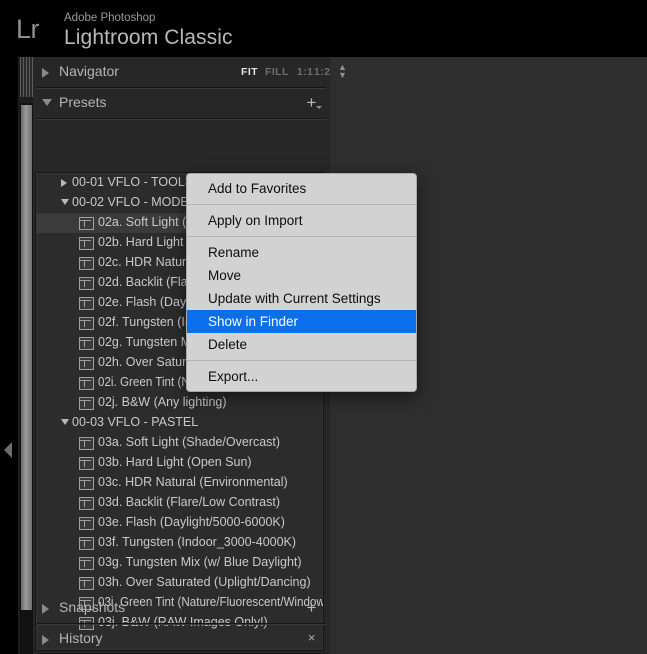 The width and height of the screenshot is (647, 654). What do you see at coordinates (175, 462) in the screenshot?
I see `preset-label: 03b. Hard Light (Open Sun)` at bounding box center [175, 462].